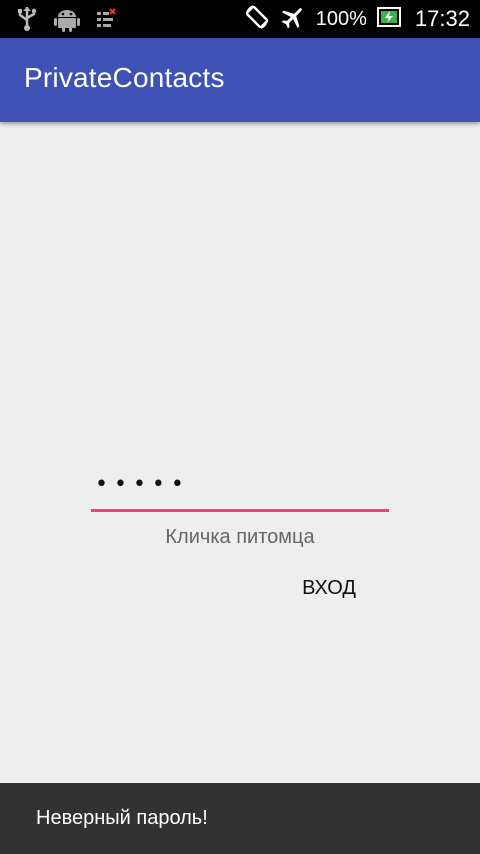  What do you see at coordinates (124, 77) in the screenshot?
I see `app-title: PrivateContacts` at bounding box center [124, 77].